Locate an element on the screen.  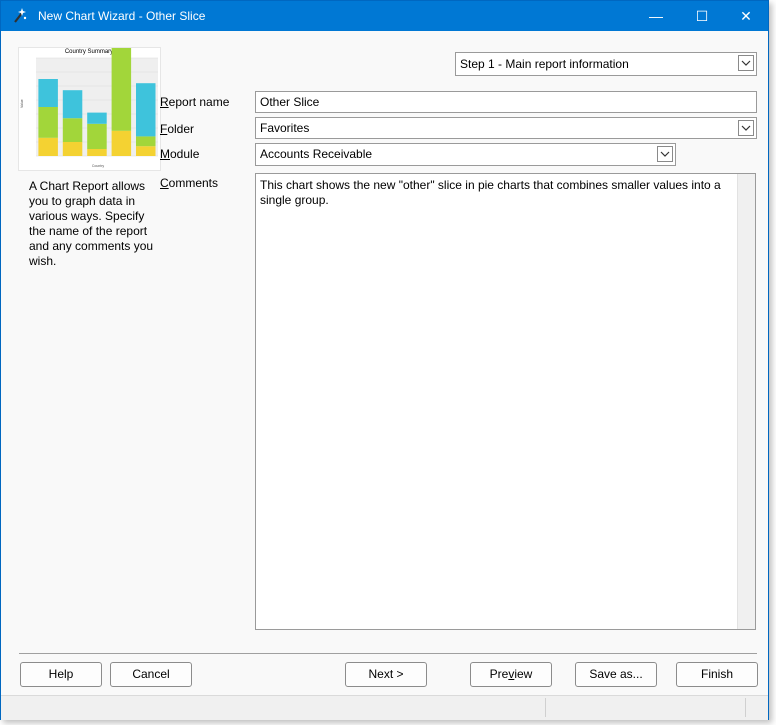
step-select-value: Step 1 - Main report information is located at coordinates (544, 64).